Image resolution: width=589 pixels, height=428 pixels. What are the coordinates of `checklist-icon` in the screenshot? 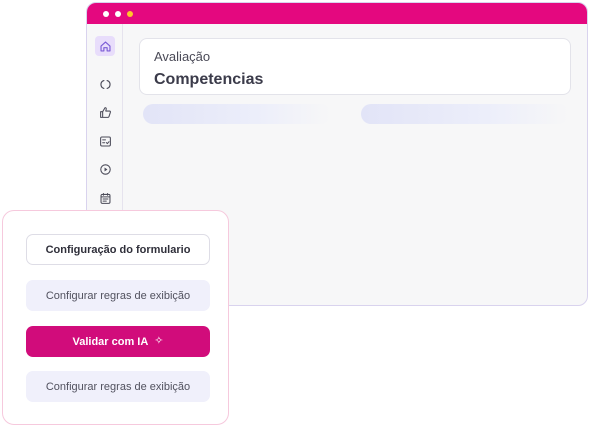 It's located at (105, 141).